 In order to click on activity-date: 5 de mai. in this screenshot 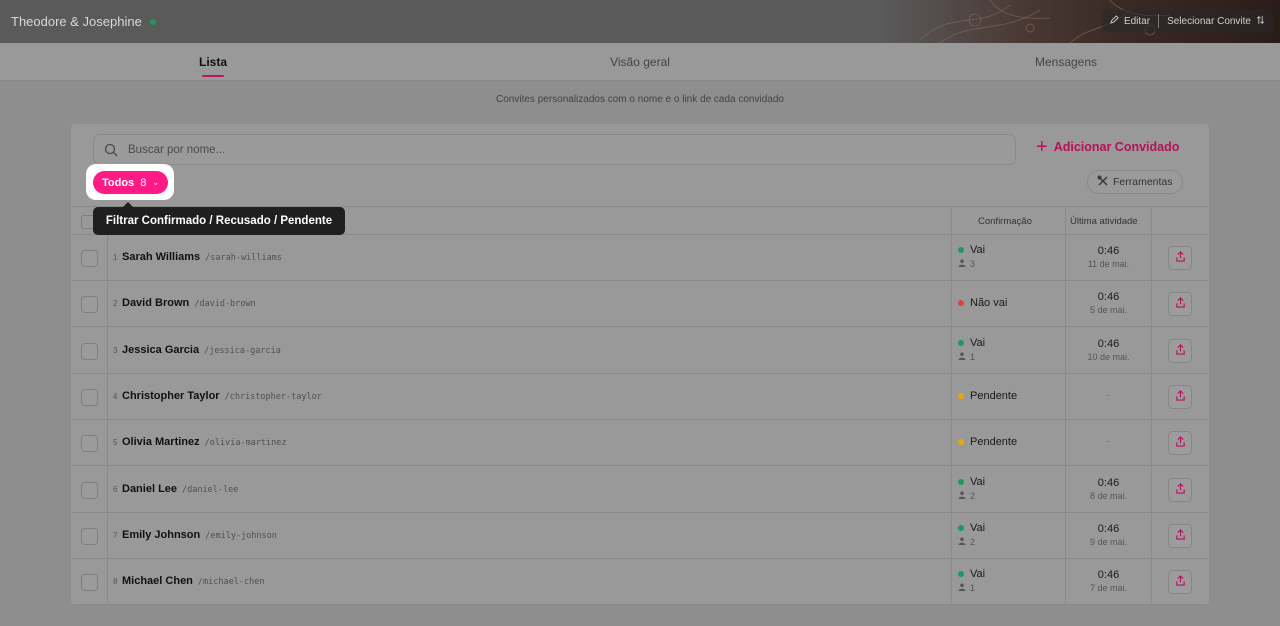, I will do `click(1108, 310)`.